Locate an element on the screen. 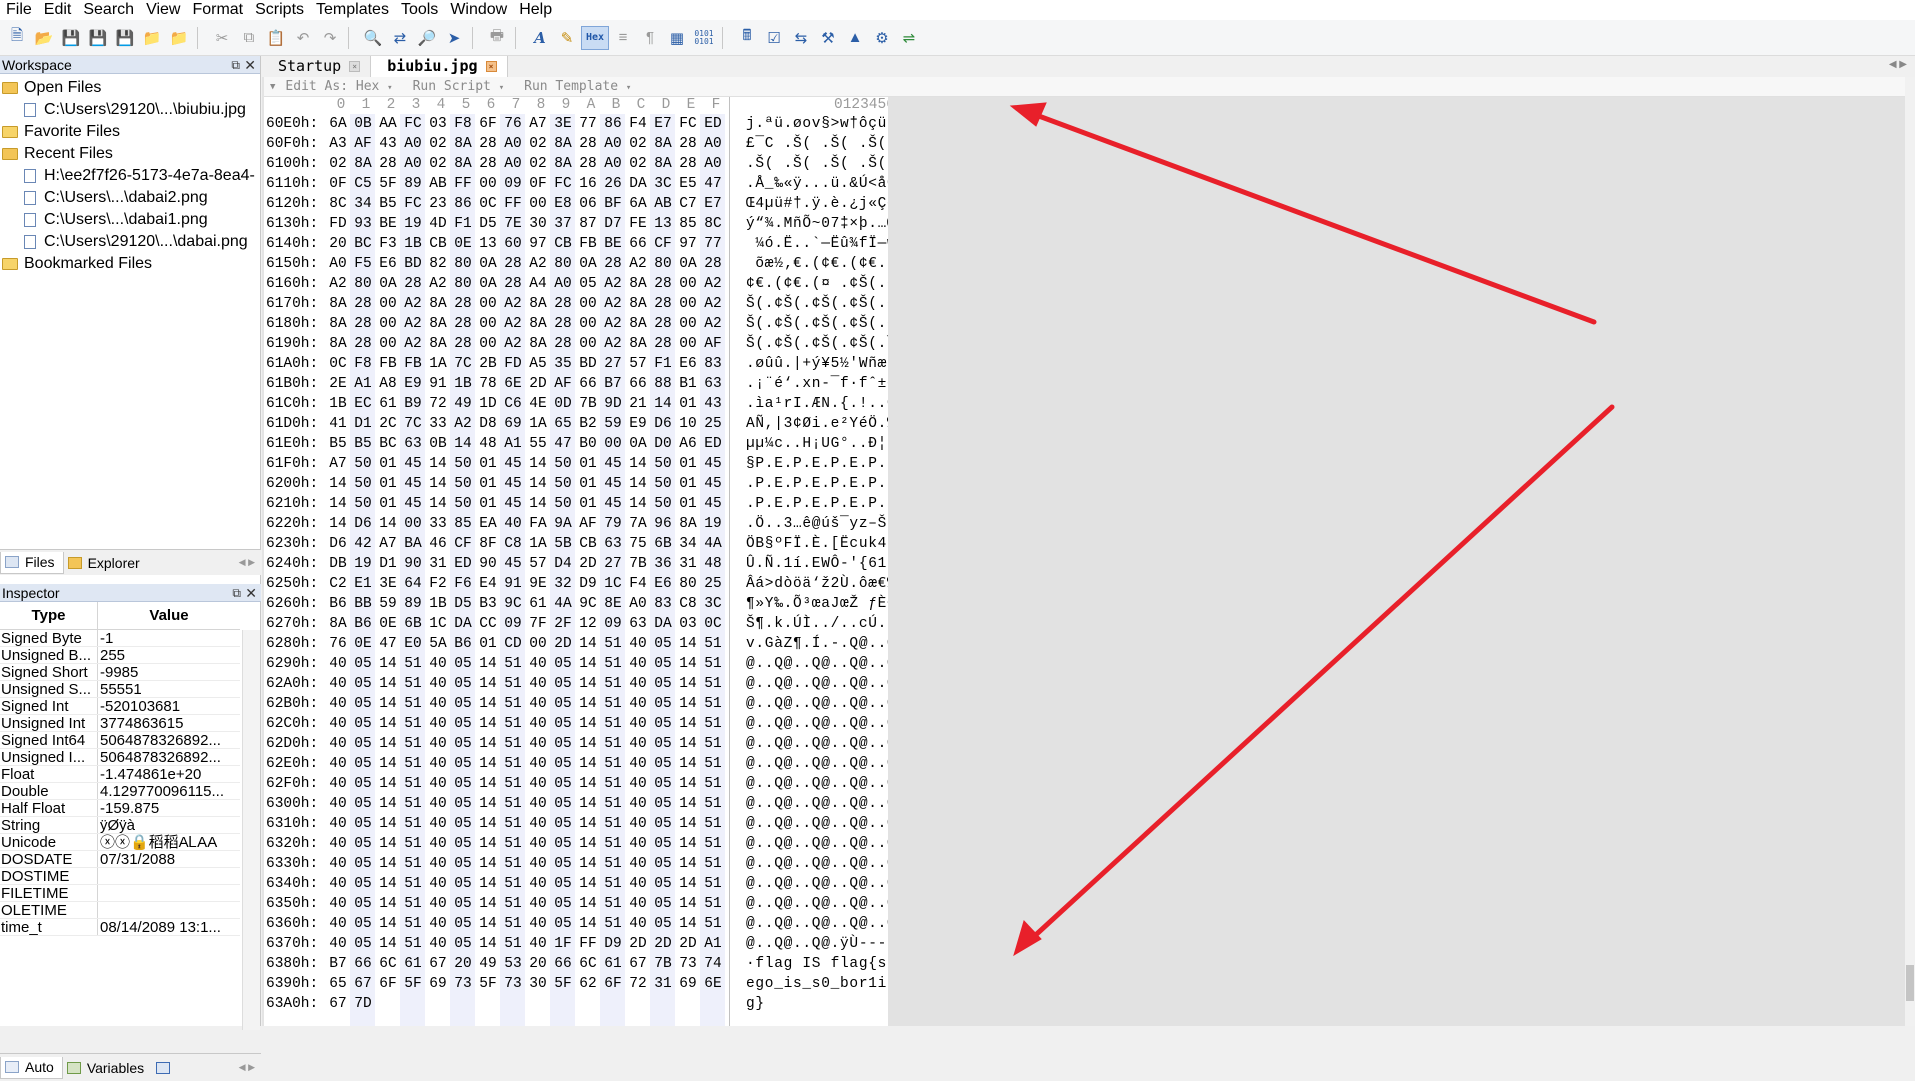 The height and width of the screenshot is (1081, 1915). ascii-row: £¯C .Š( .Š( .Š( is located at coordinates (821, 144).